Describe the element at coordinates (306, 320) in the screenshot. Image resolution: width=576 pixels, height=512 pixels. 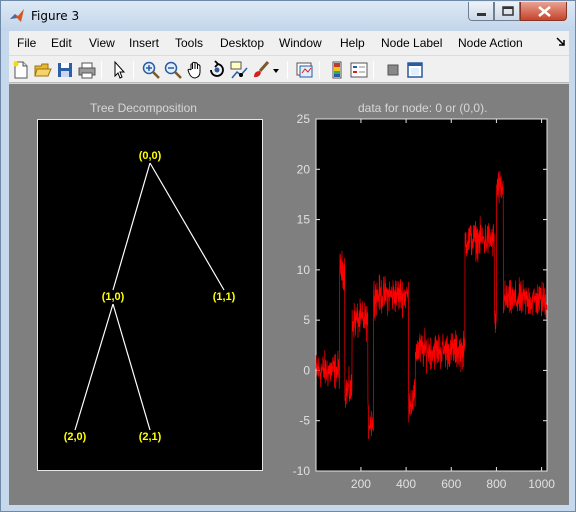
I see `y-tick-label: 5` at that location.